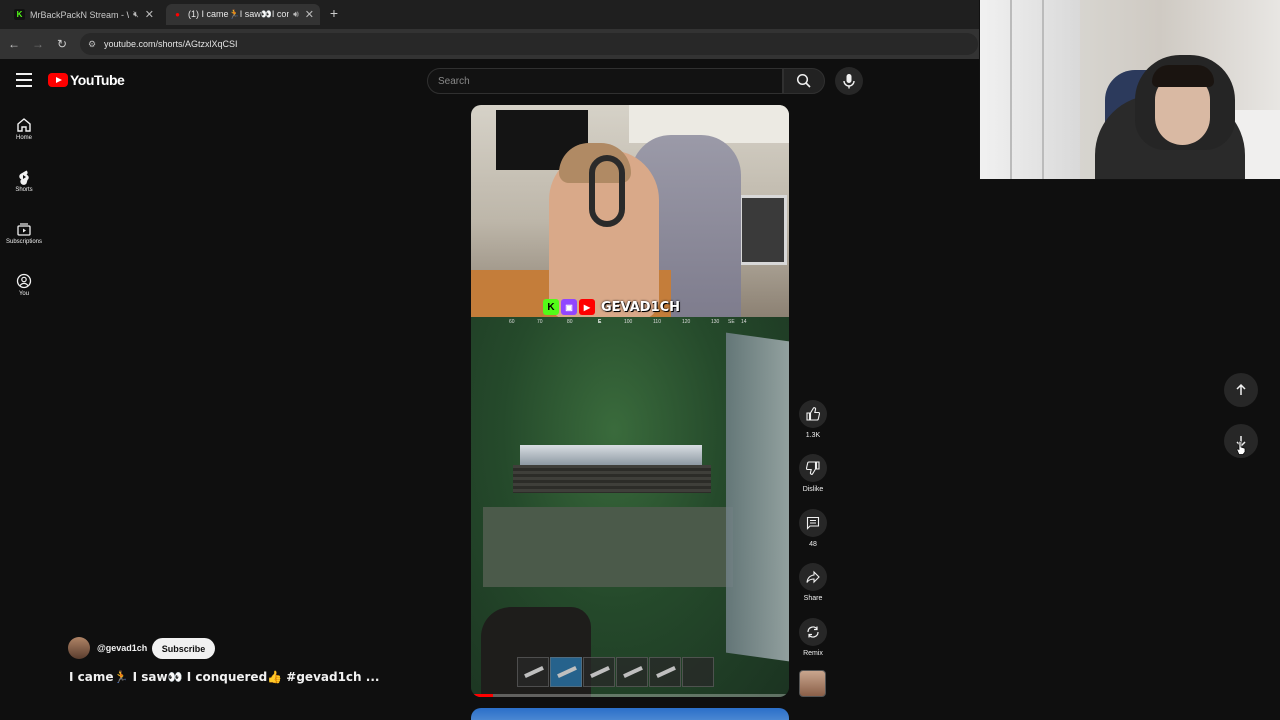 The image size is (1280, 720). I want to click on forward-button: →, so click(38, 44).